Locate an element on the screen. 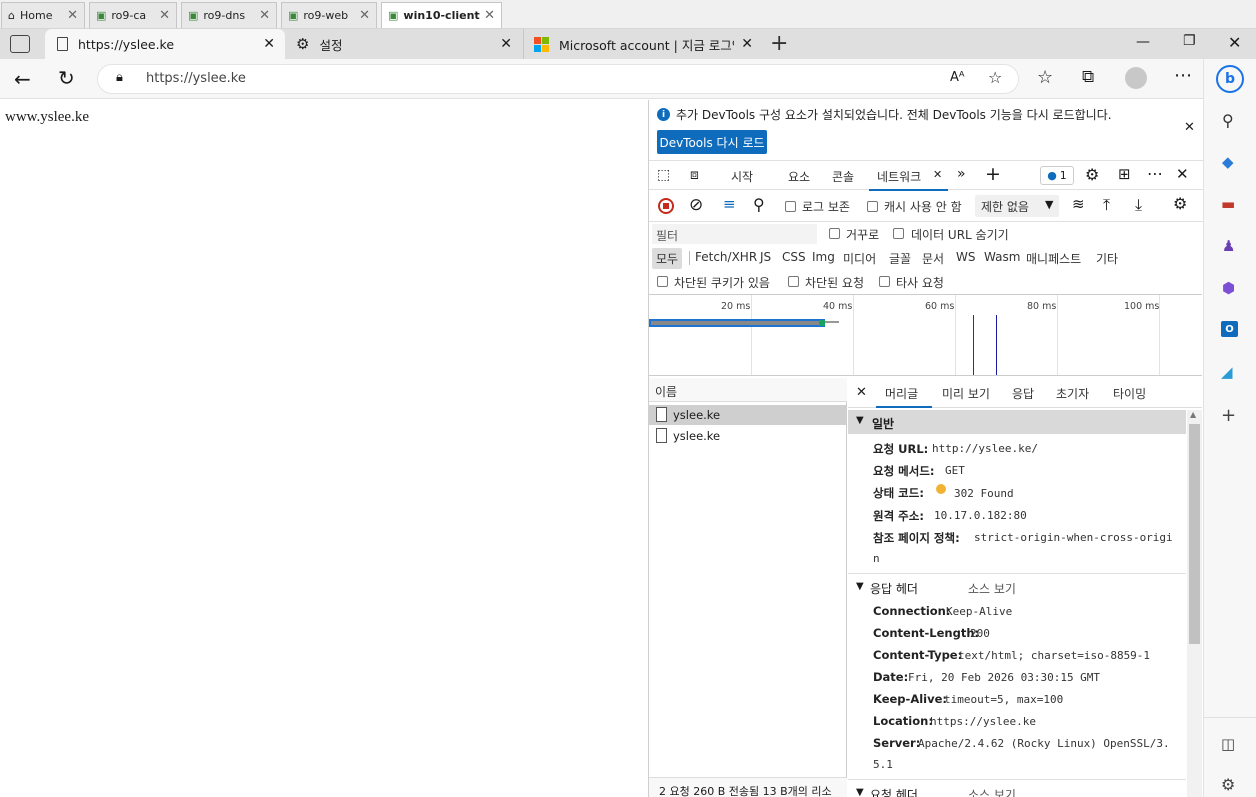  clear-icon: ⊘ is located at coordinates (696, 205).